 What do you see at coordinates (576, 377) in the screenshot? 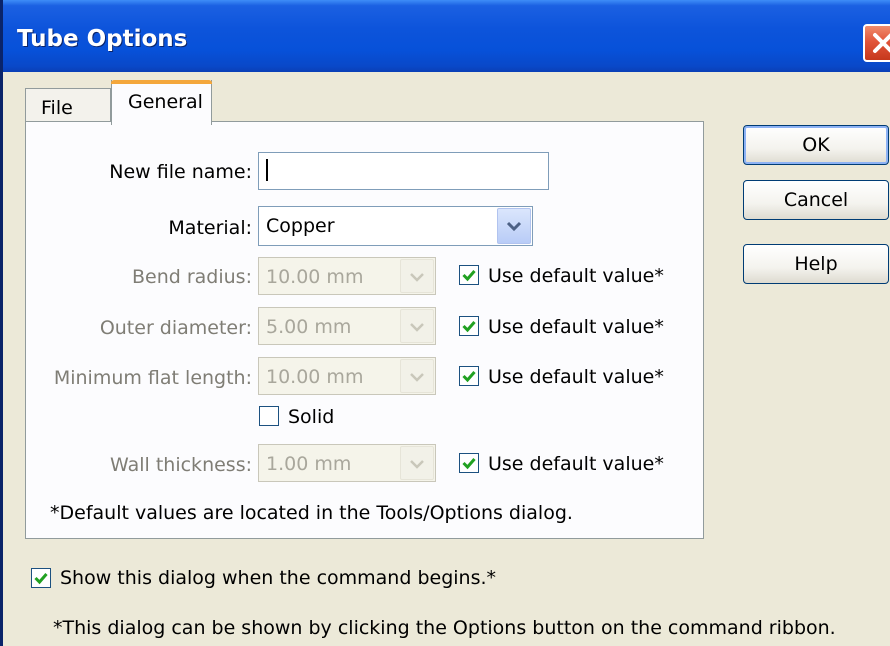
I see `min-flat-length-default-label: Use default value*` at bounding box center [576, 377].